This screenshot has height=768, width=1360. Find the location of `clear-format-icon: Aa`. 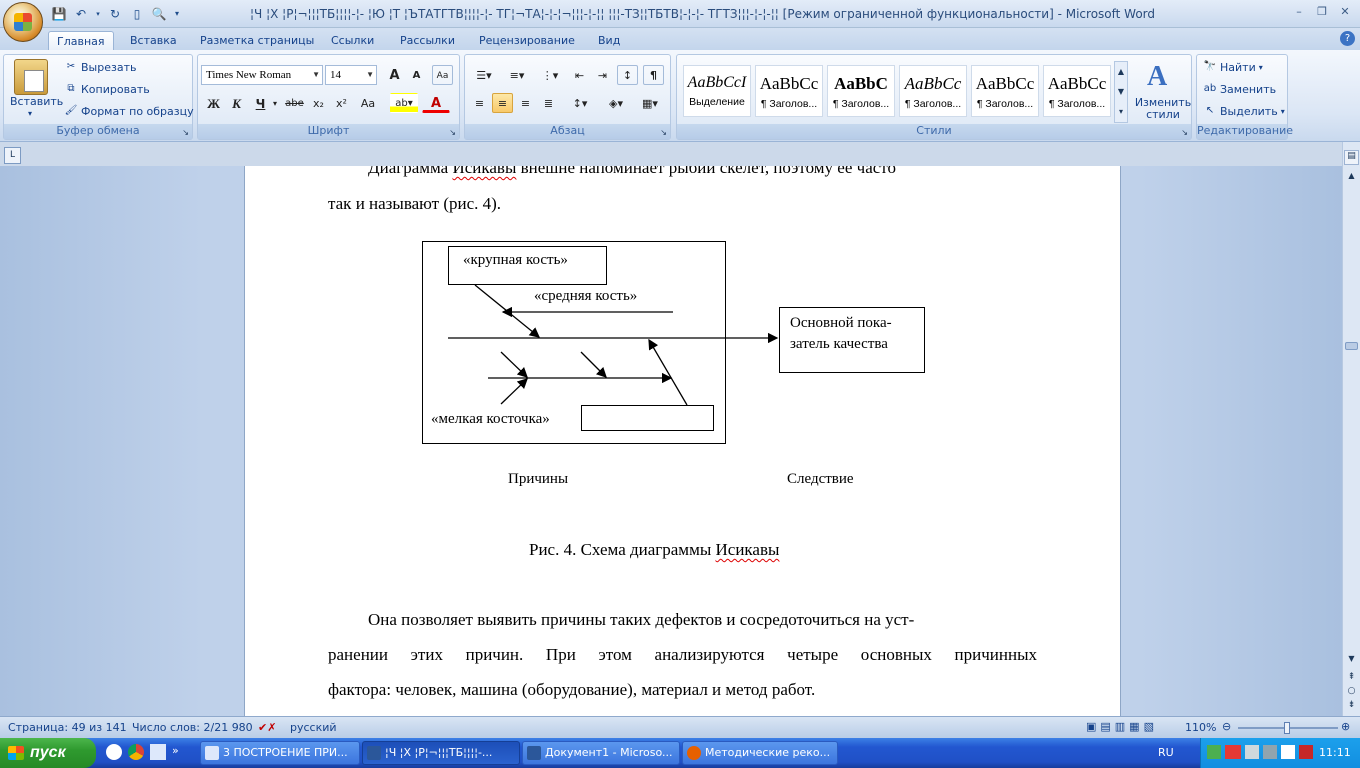

clear-format-icon: Aa is located at coordinates (442, 75).